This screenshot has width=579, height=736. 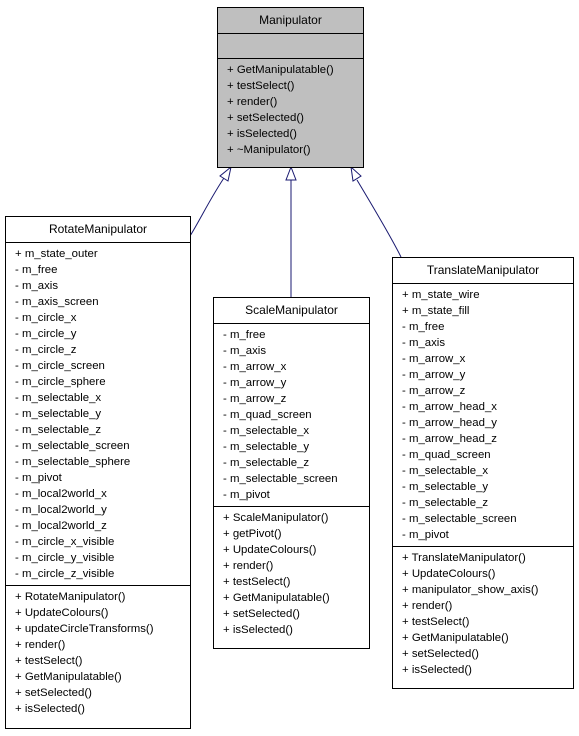 What do you see at coordinates (60, 366) in the screenshot?
I see `class-attribute: - m_circle_screen` at bounding box center [60, 366].